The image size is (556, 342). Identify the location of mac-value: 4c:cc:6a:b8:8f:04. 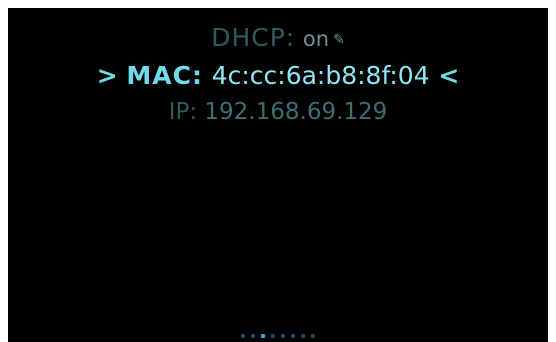
(320, 75).